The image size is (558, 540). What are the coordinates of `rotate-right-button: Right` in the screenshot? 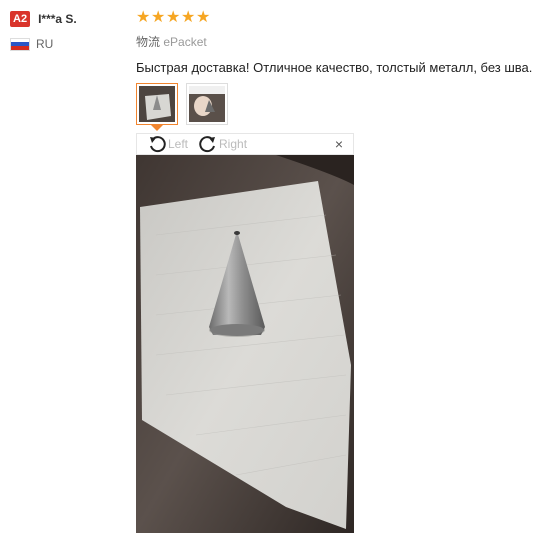 It's located at (222, 144).